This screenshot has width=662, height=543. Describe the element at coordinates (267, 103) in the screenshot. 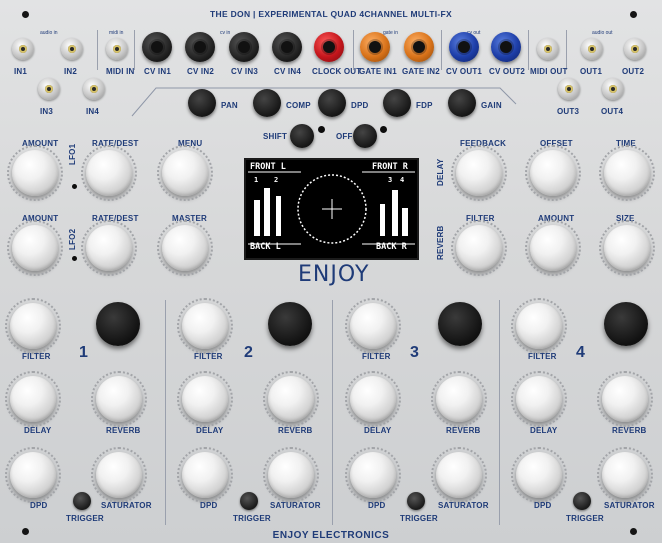

I see `comp-button` at that location.